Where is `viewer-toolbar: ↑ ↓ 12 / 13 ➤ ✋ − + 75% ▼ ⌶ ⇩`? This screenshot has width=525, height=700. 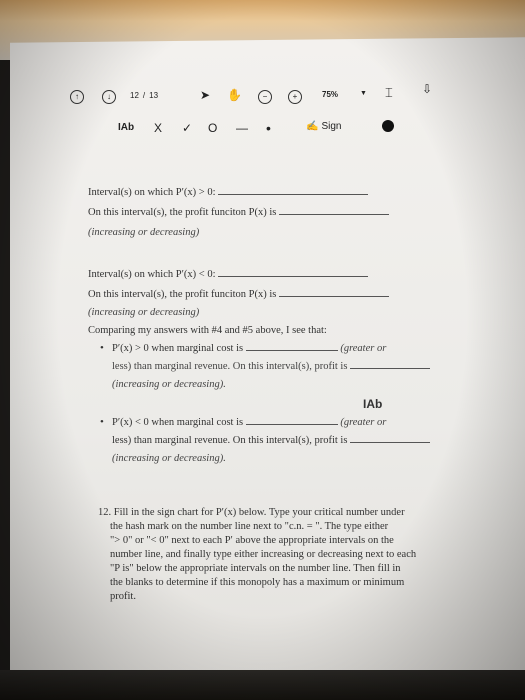
viewer-toolbar: ↑ ↓ 12 / 13 ➤ ✋ − + 75% ▼ ⌶ ⇩ is located at coordinates (260, 97).